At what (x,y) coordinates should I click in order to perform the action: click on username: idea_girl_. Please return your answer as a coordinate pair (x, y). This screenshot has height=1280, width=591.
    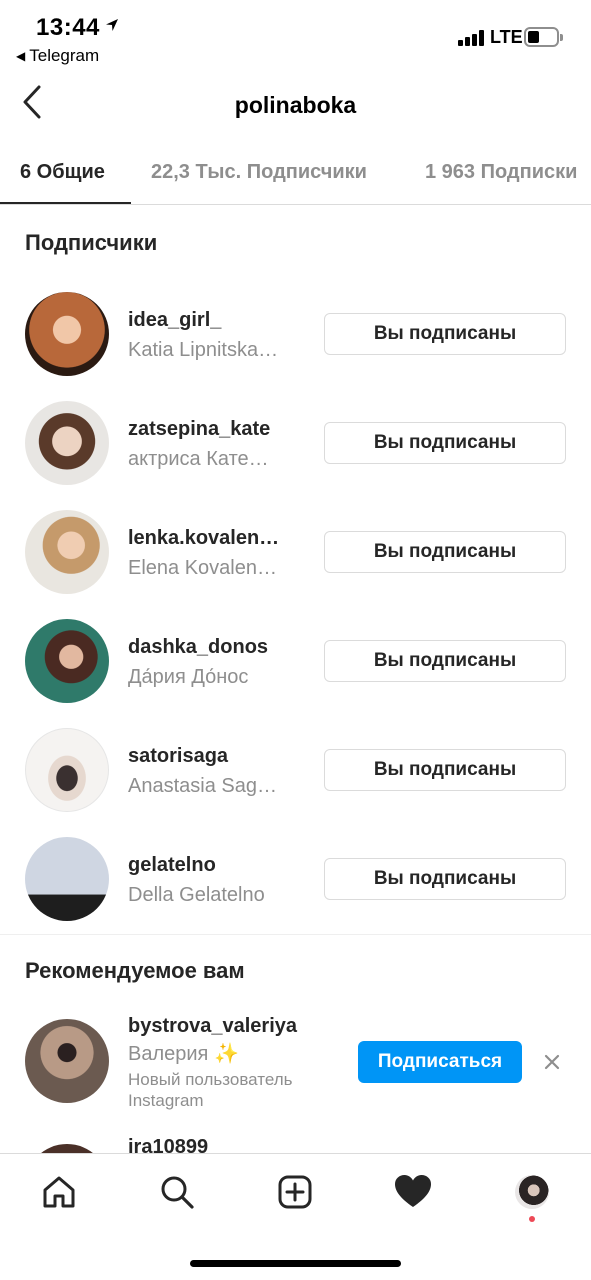
    Looking at the image, I should click on (174, 320).